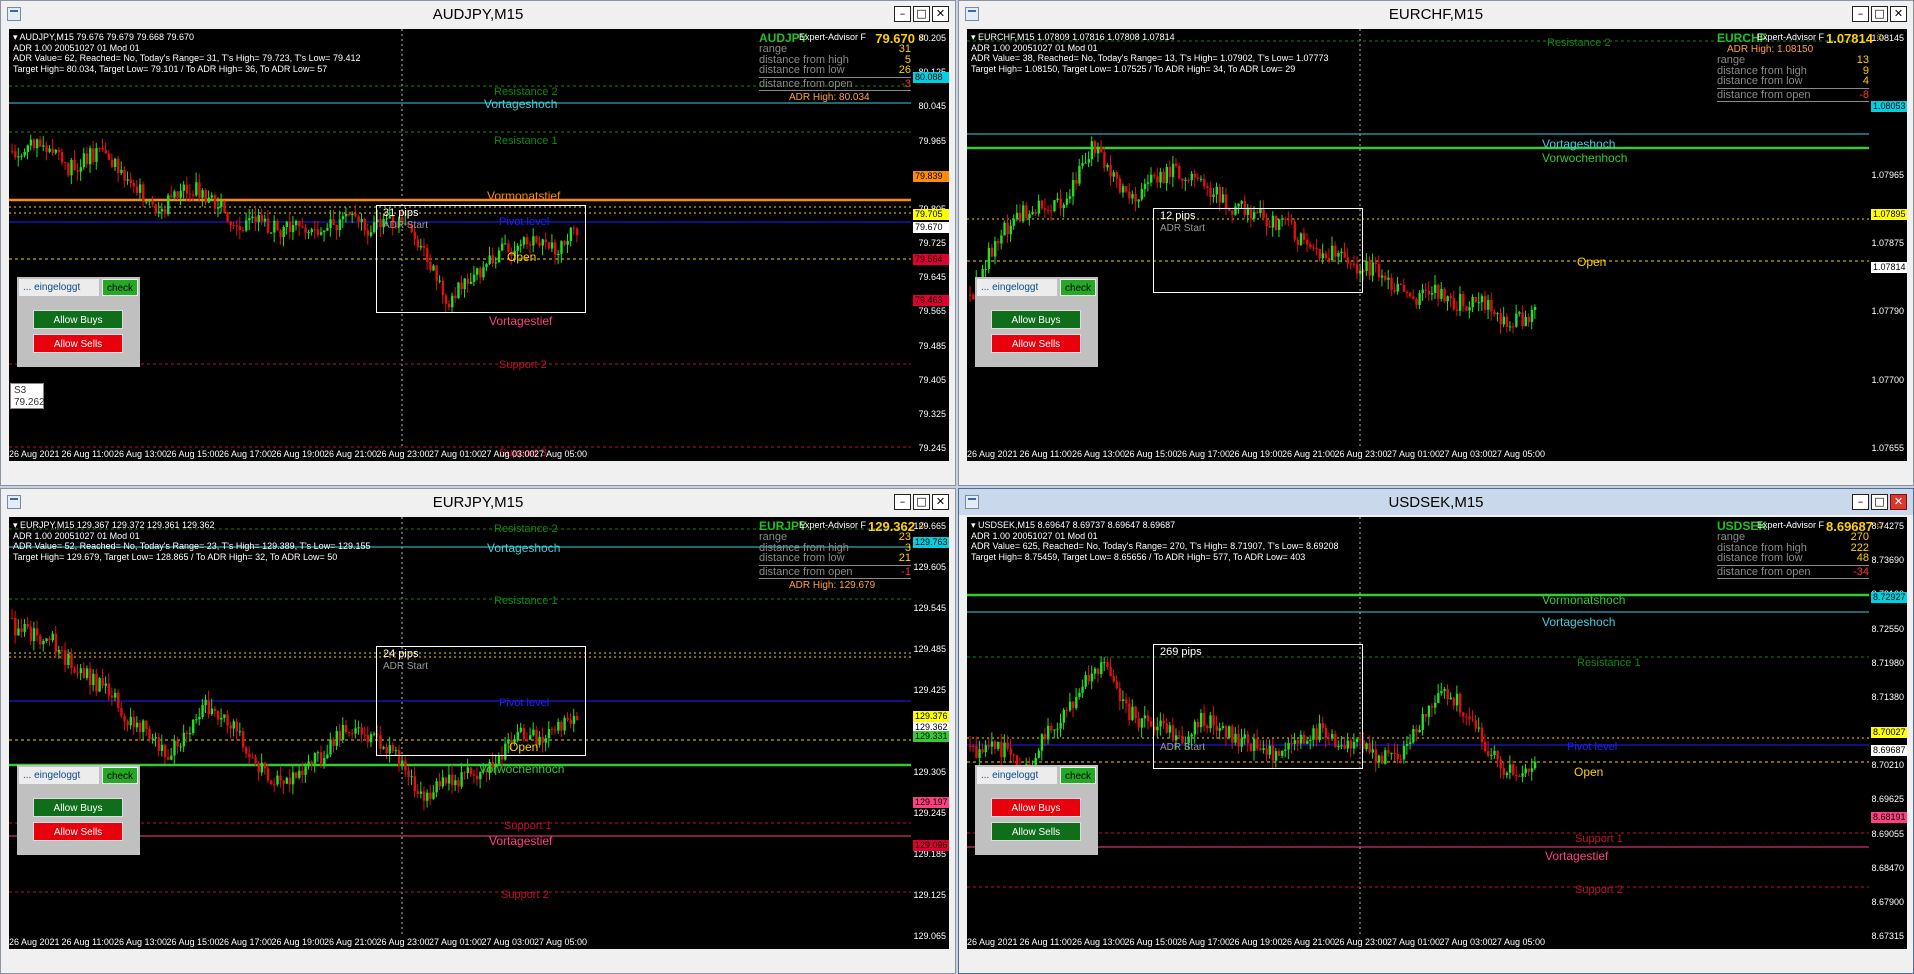 The width and height of the screenshot is (1914, 974). Describe the element at coordinates (351, 942) in the screenshot. I see `x-axis-tick: 26 Aug 21:00` at that location.